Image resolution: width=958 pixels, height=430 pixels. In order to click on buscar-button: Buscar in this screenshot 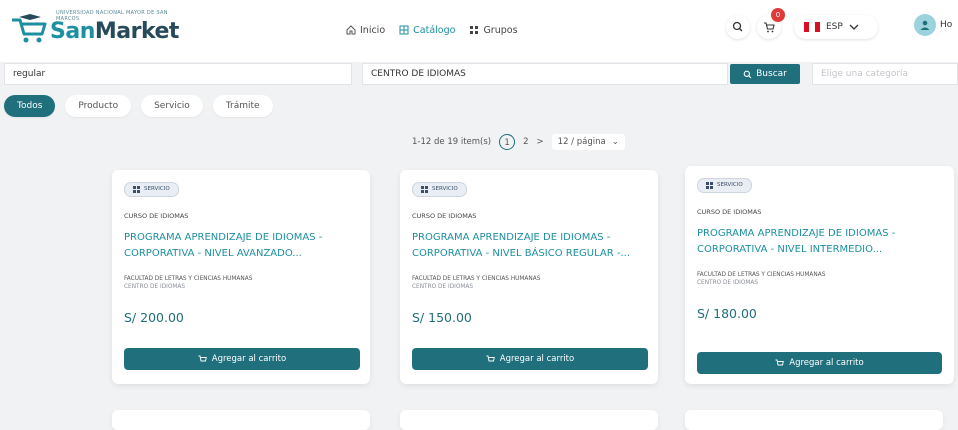, I will do `click(765, 74)`.